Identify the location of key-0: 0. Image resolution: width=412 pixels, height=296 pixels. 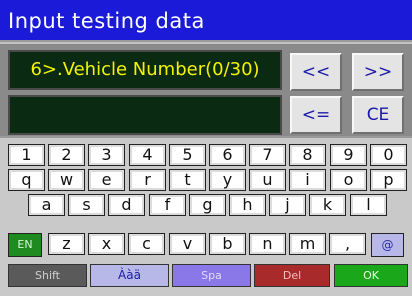
(388, 155).